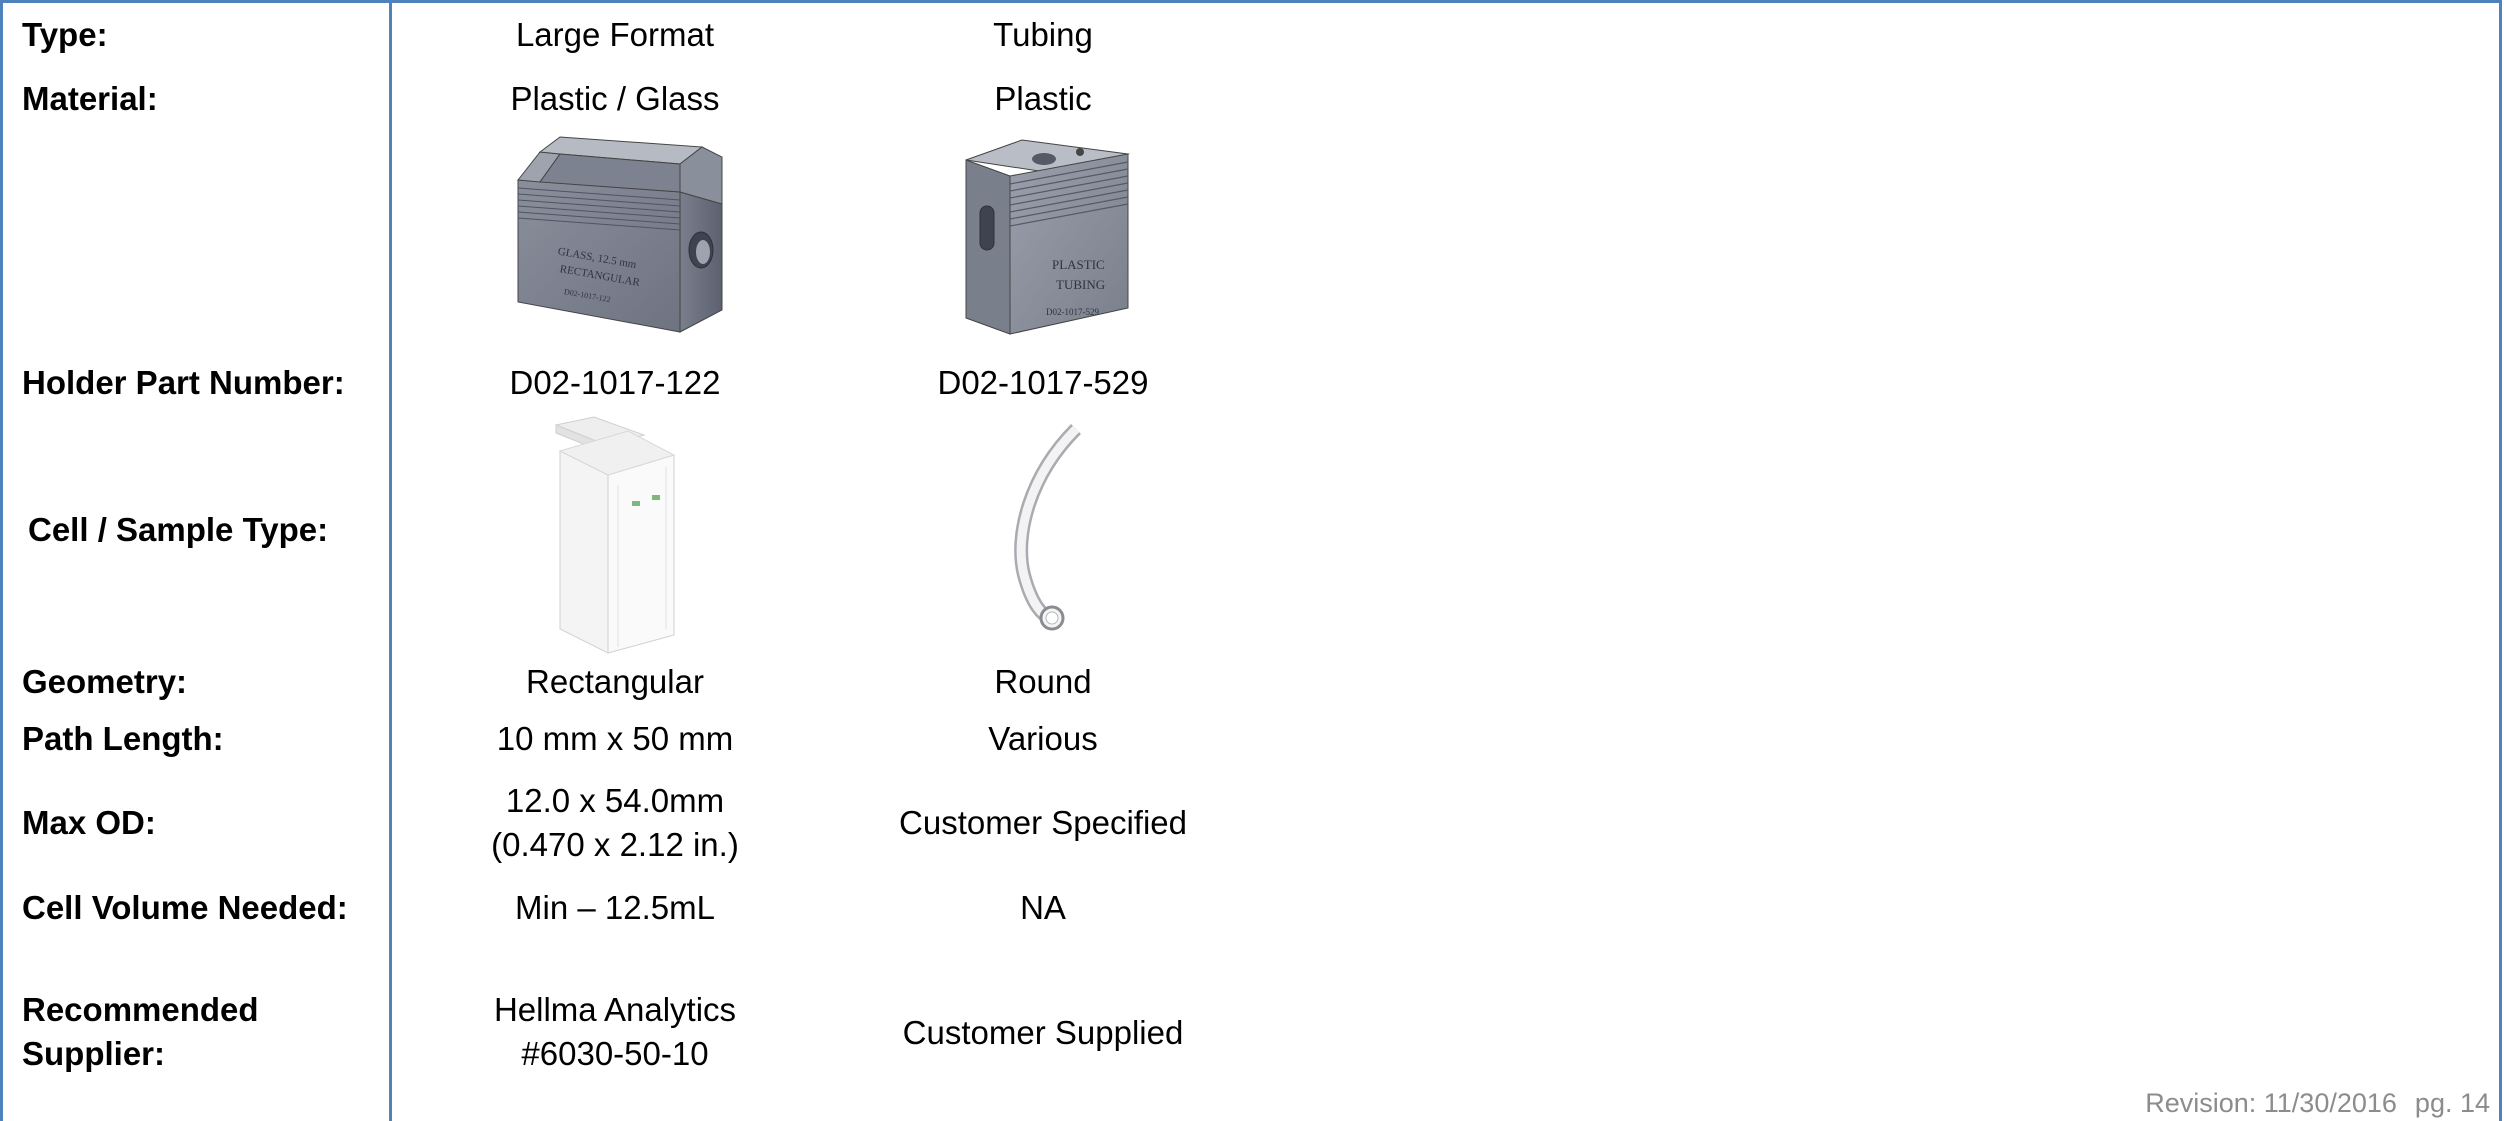 The height and width of the screenshot is (1121, 2504). Describe the element at coordinates (1080, 284) in the screenshot. I see `holder-2-engraving-2: TUBING` at that location.